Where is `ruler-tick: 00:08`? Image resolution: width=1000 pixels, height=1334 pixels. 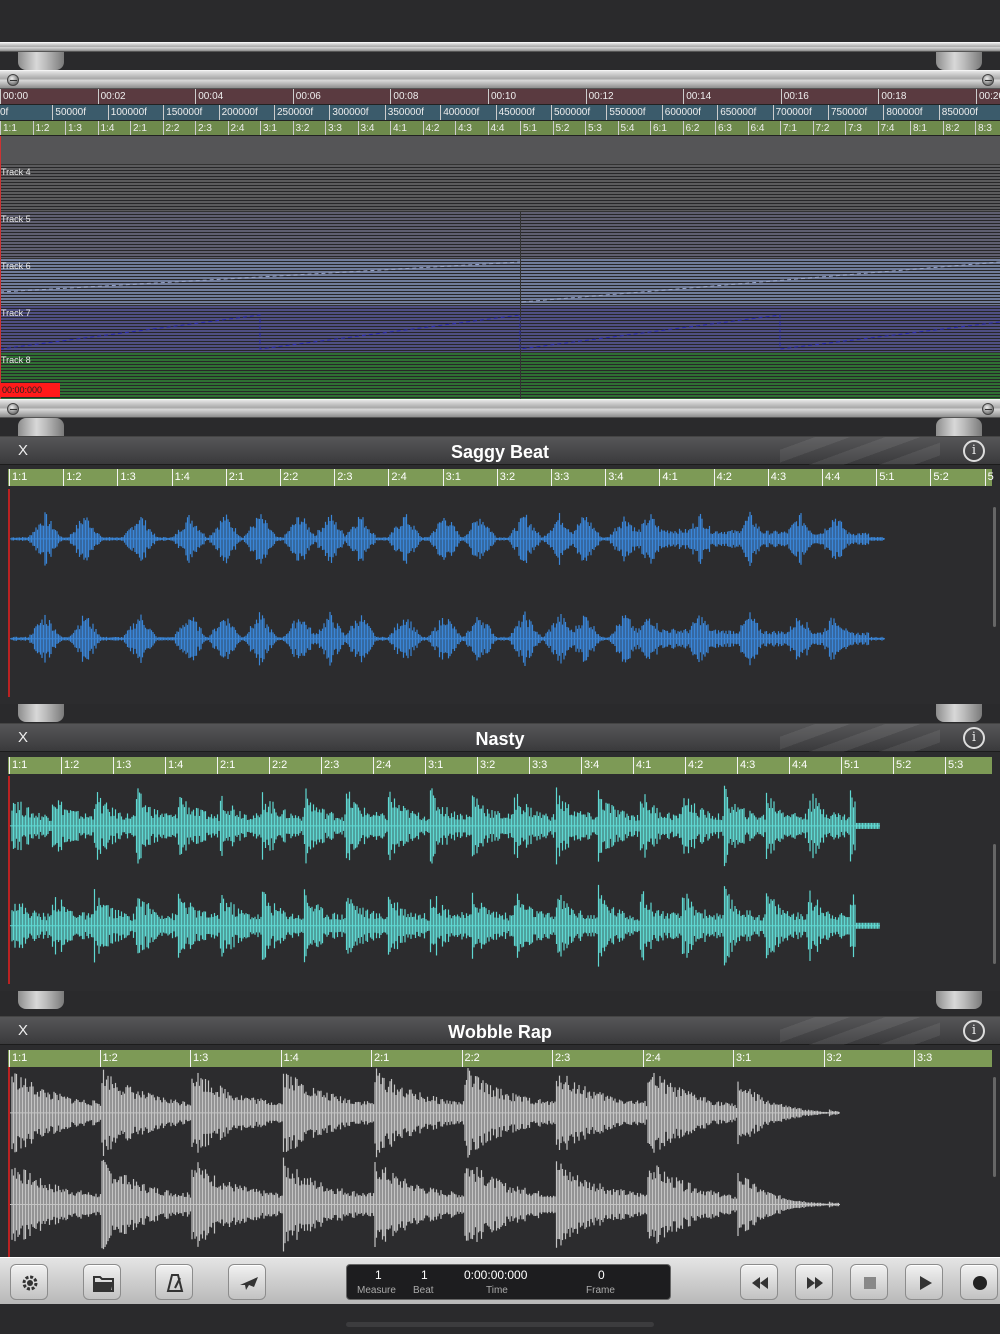
ruler-tick: 00:08 is located at coordinates (404, 96).